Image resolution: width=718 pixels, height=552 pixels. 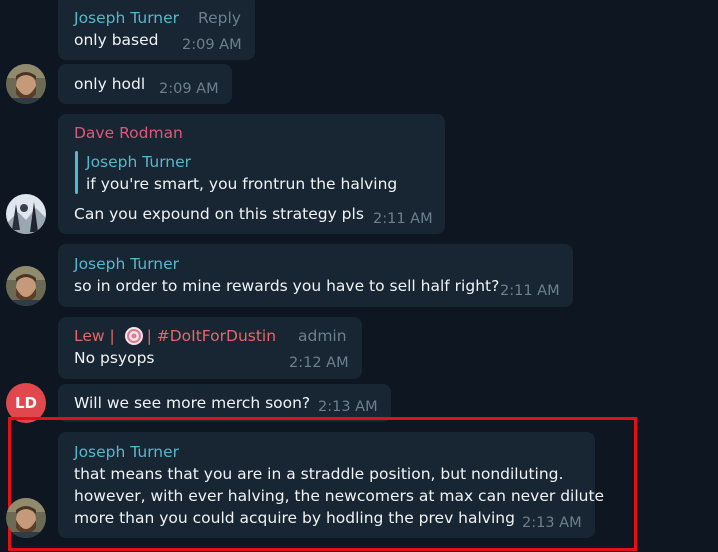 I want to click on sender-name: Lew | | #DoItForDustin, so click(x=175, y=336).